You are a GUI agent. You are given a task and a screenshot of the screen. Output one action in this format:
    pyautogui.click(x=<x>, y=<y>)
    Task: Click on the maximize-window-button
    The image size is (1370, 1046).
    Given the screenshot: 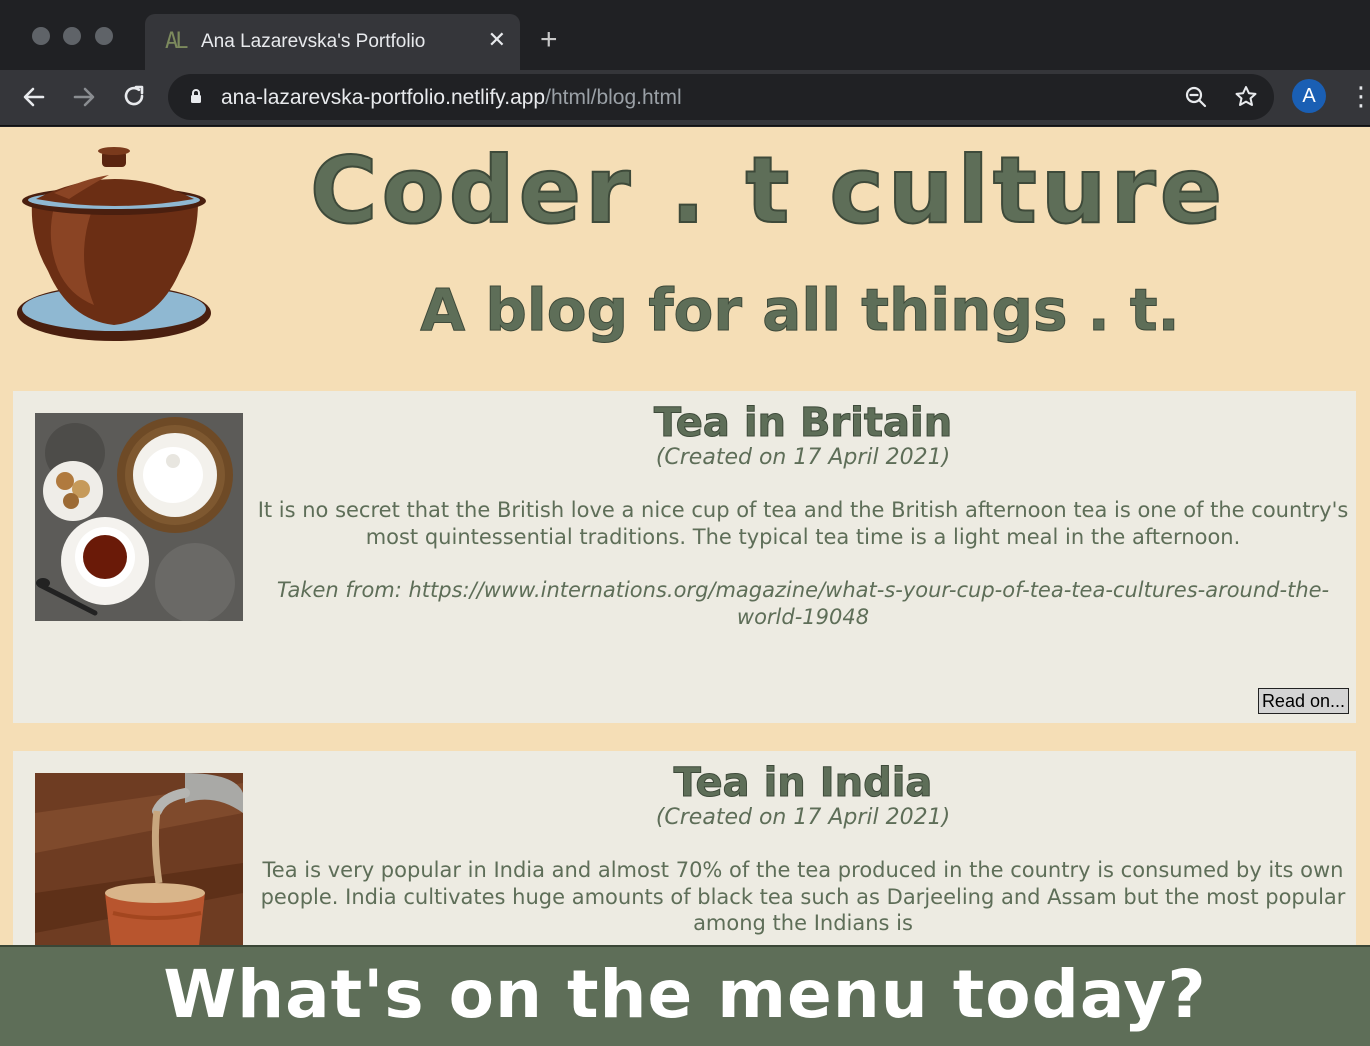 What is the action you would take?
    pyautogui.click(x=104, y=36)
    